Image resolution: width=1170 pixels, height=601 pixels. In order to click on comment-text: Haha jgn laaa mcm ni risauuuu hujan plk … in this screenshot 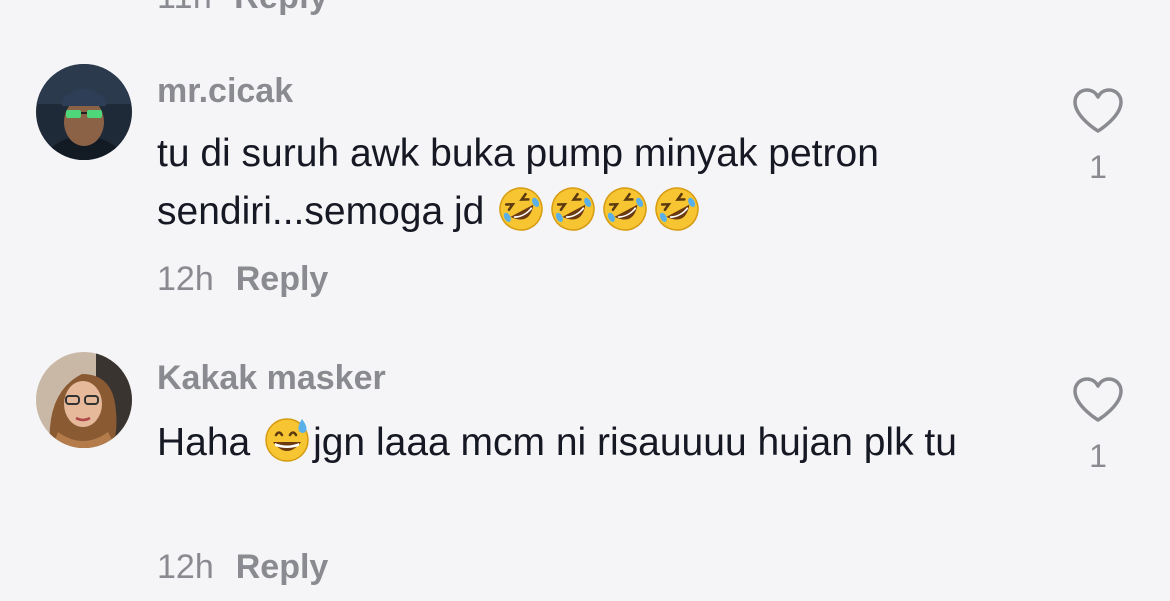, I will do `click(597, 443)`.